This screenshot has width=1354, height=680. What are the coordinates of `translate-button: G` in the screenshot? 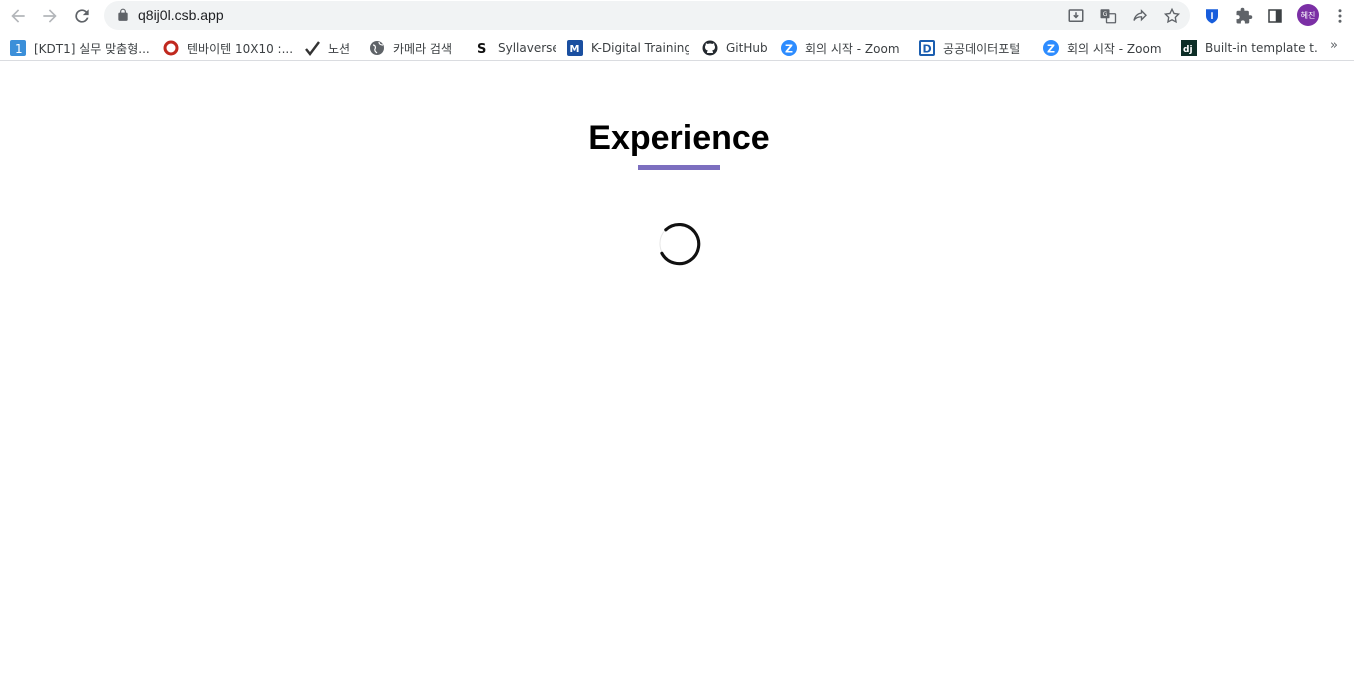 It's located at (1108, 16).